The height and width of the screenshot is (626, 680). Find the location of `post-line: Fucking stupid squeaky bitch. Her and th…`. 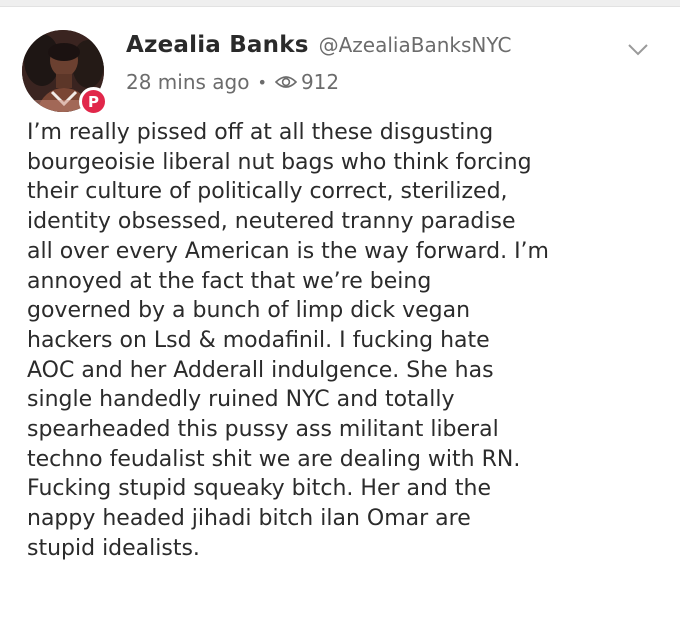

post-line: Fucking stupid squeaky bitch. Her and th… is located at coordinates (259, 489).